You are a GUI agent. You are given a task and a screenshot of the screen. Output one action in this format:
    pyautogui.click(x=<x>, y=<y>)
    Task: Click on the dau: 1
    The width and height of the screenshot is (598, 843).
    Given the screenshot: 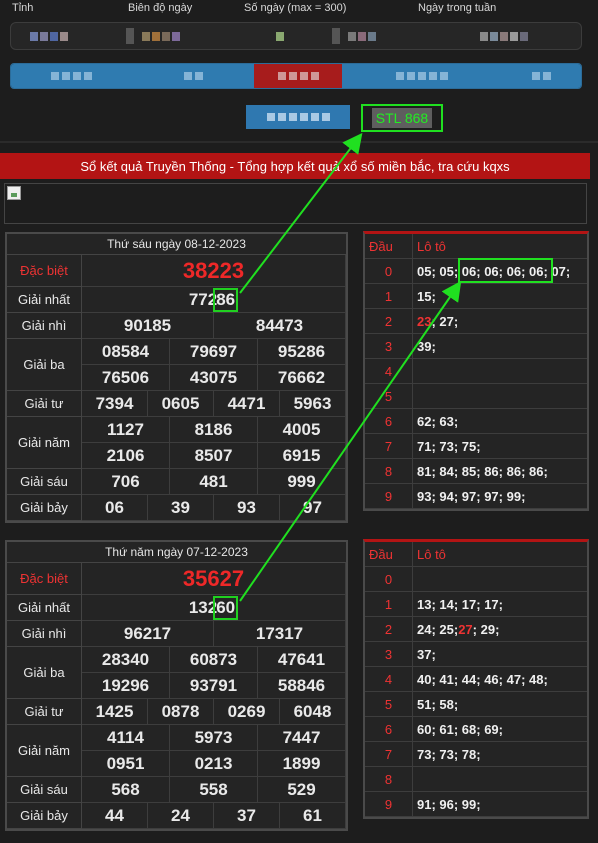 What is the action you would take?
    pyautogui.click(x=389, y=296)
    